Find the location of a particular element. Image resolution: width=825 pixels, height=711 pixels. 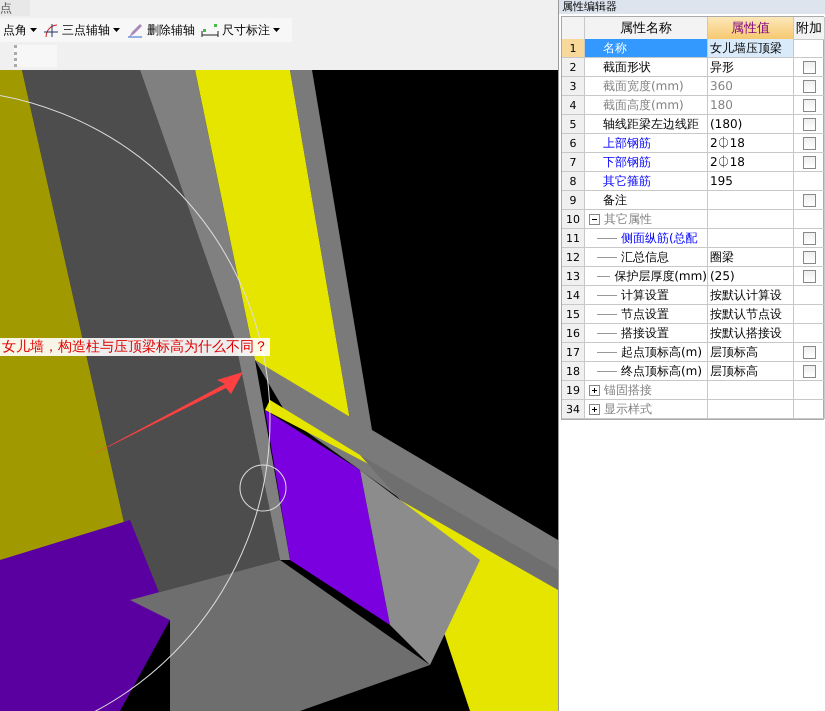

property-name: 下部钢筋 is located at coordinates (646, 162).